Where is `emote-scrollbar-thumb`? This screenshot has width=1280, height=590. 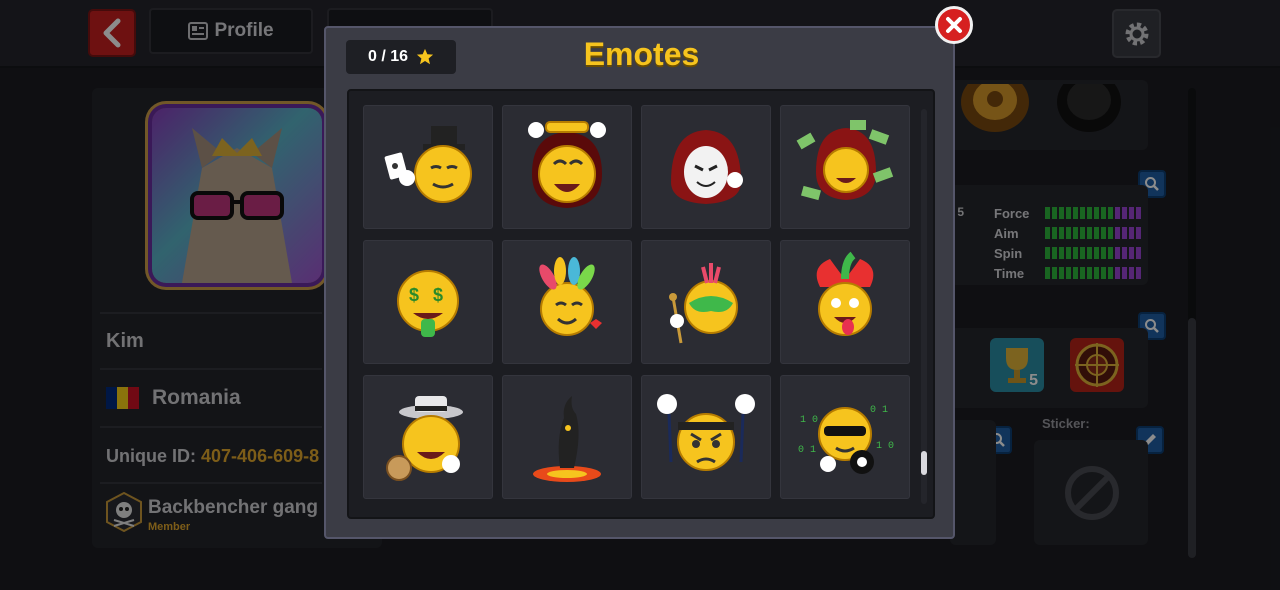 emote-scrollbar-thumb is located at coordinates (924, 463).